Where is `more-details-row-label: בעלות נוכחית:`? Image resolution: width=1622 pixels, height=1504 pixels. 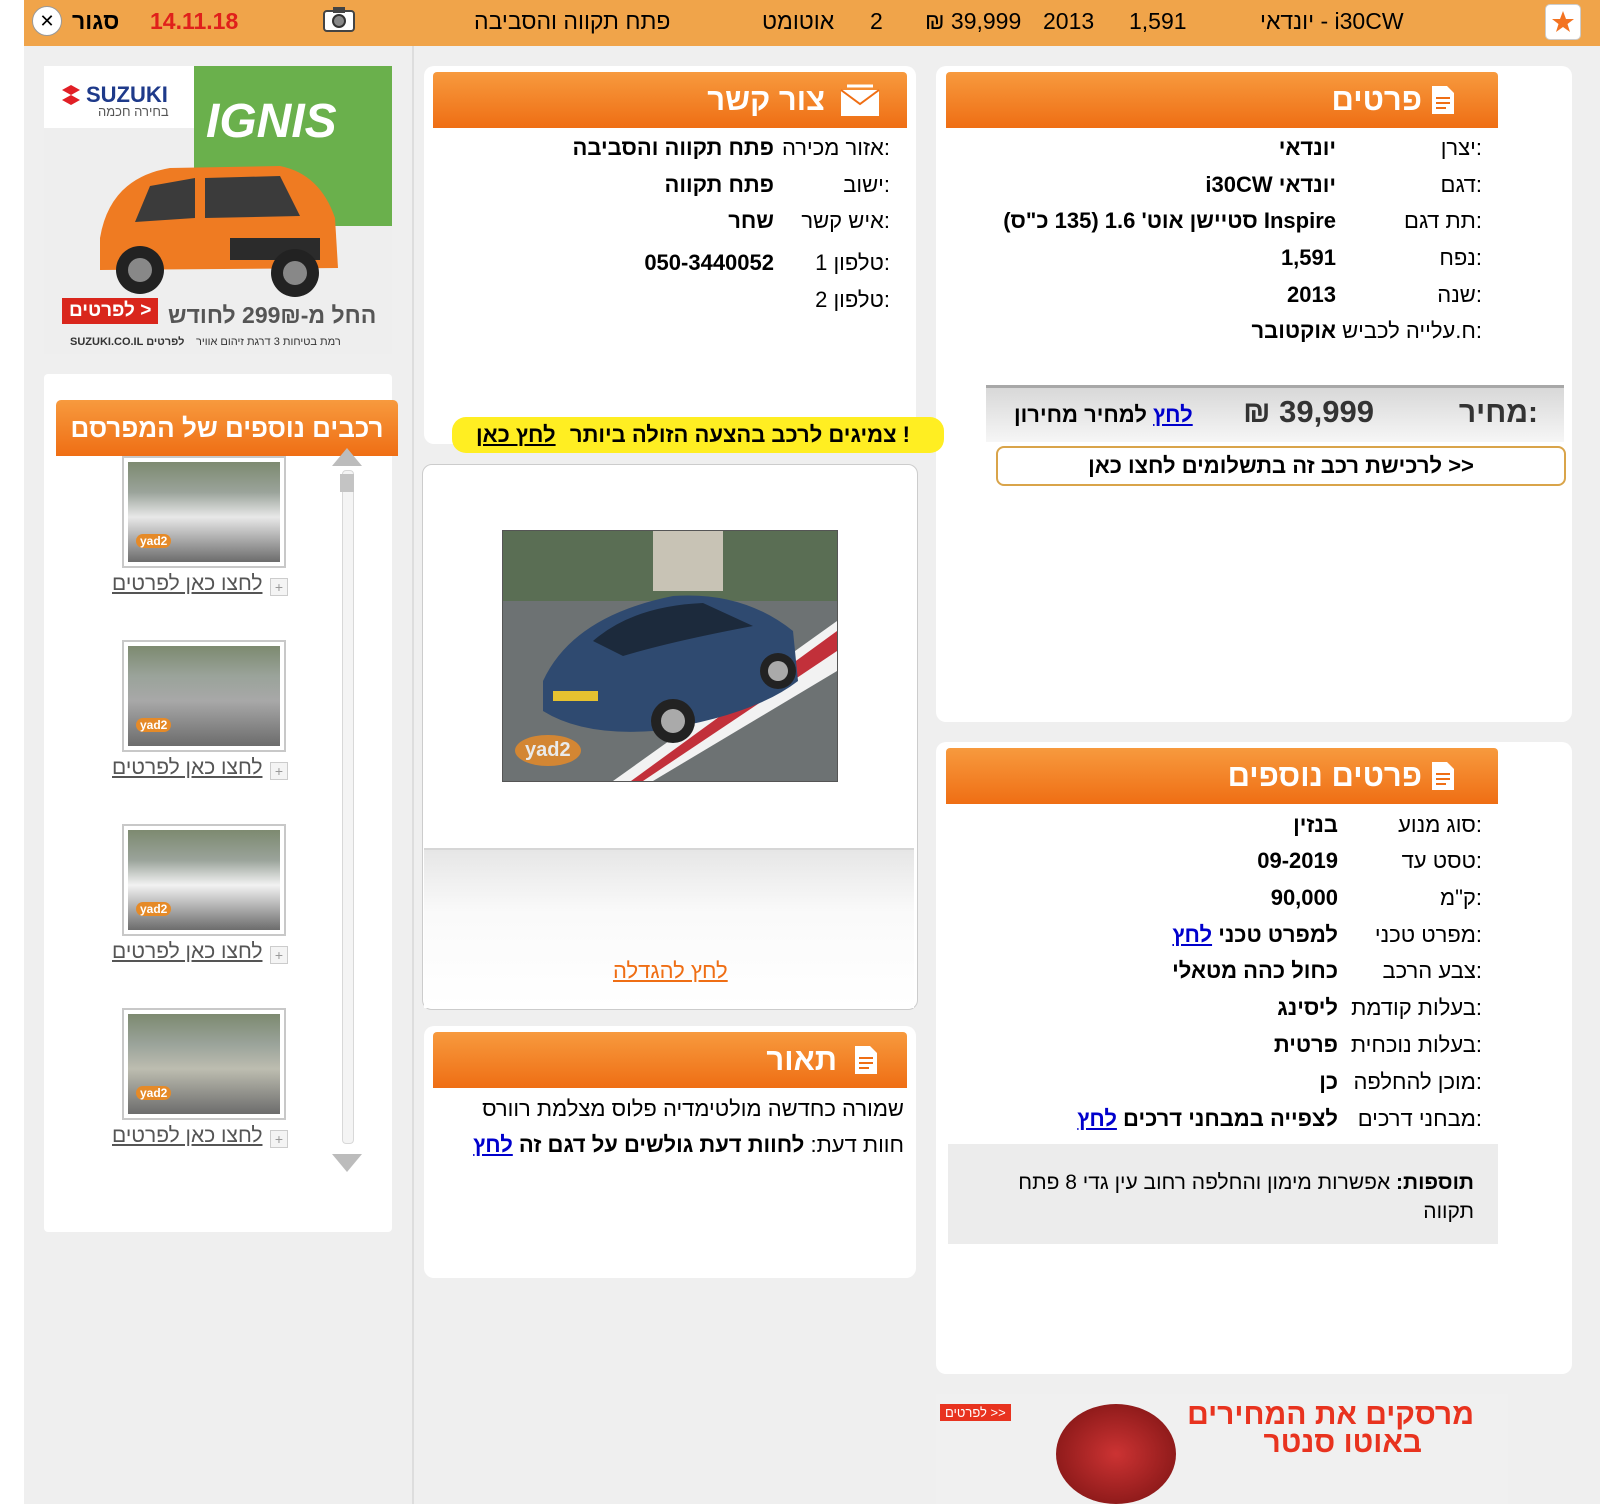
more-details-row-label: בעלות נוכחית: is located at coordinates (1416, 1044).